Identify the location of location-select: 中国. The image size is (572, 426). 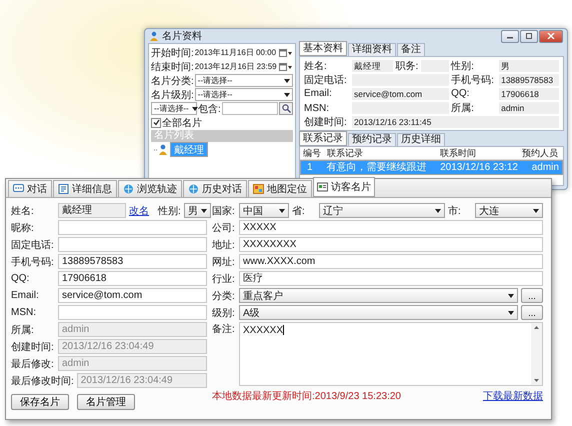
(264, 210).